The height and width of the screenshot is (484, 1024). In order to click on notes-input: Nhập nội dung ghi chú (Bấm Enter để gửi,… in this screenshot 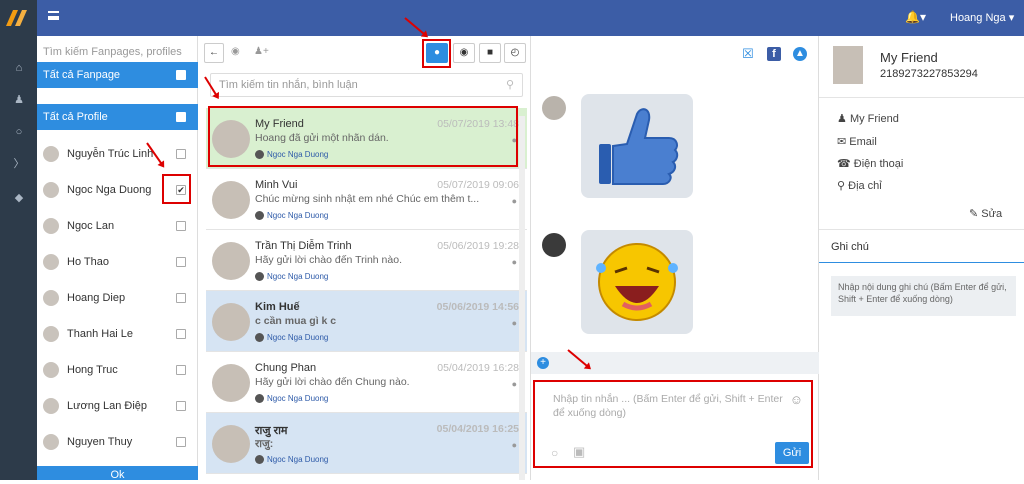, I will do `click(923, 296)`.